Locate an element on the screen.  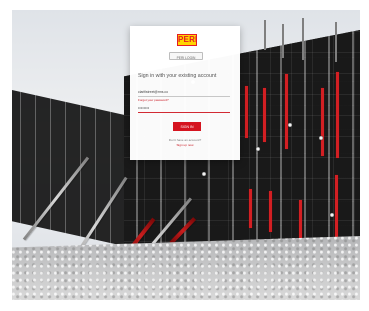
sign-in-button: SIGN IN is located at coordinates (187, 126).